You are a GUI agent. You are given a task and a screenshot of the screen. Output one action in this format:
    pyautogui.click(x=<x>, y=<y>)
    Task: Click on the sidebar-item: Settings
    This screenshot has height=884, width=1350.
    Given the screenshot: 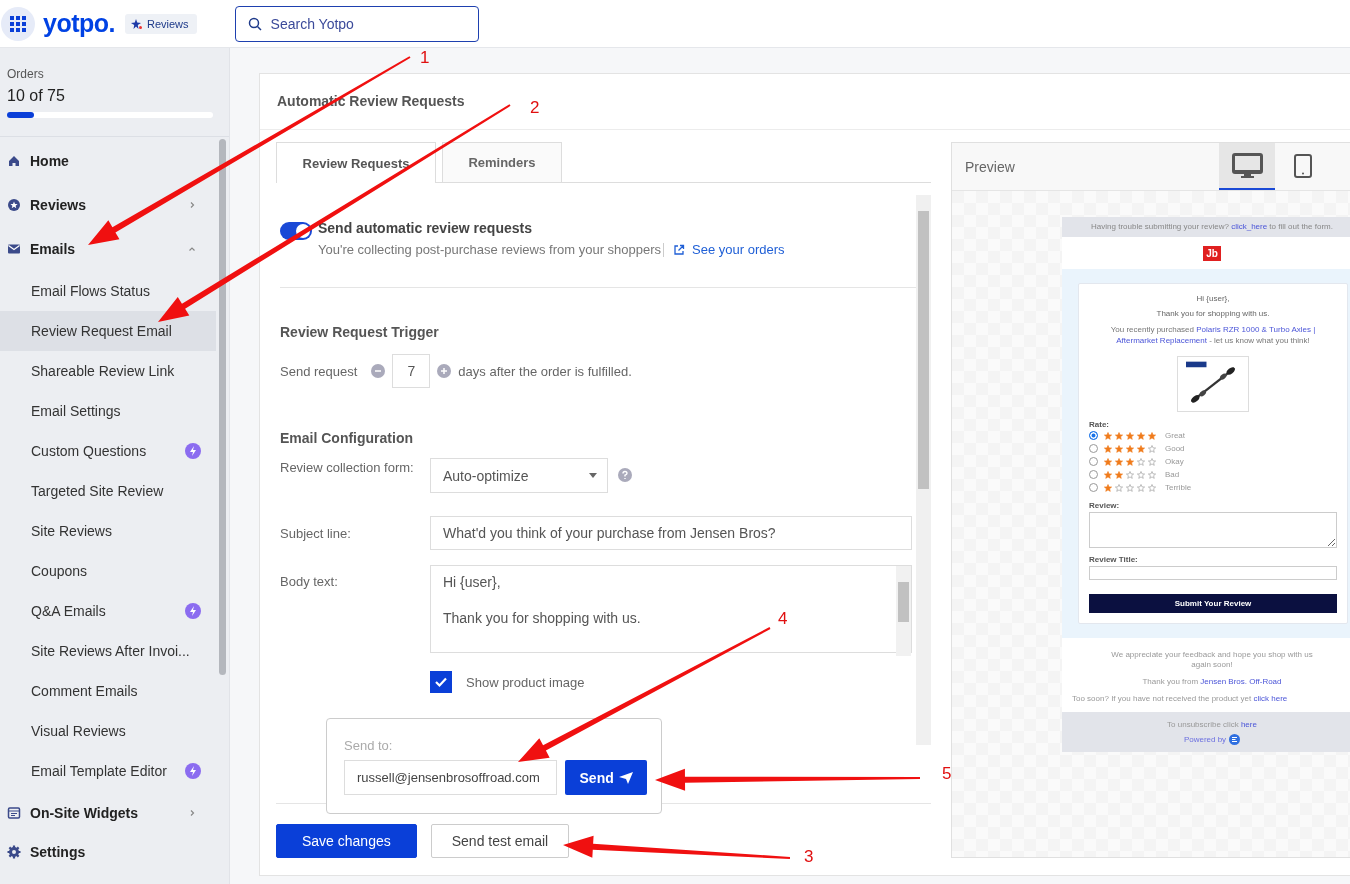 What is the action you would take?
    pyautogui.click(x=108, y=851)
    